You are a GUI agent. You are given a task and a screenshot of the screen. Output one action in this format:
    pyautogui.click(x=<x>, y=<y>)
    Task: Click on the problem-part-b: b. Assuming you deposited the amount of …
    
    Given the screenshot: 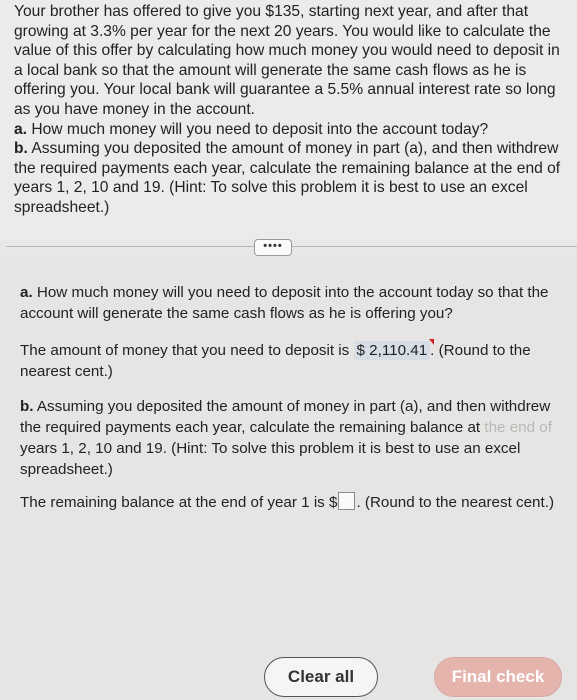 What is the action you would take?
    pyautogui.click(x=291, y=178)
    